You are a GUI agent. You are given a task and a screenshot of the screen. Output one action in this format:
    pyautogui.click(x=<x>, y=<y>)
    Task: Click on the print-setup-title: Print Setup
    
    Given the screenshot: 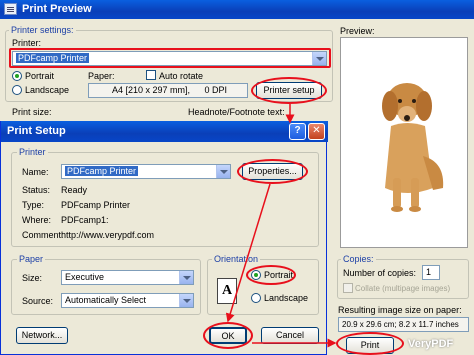 What is the action you would take?
    pyautogui.click(x=36, y=131)
    